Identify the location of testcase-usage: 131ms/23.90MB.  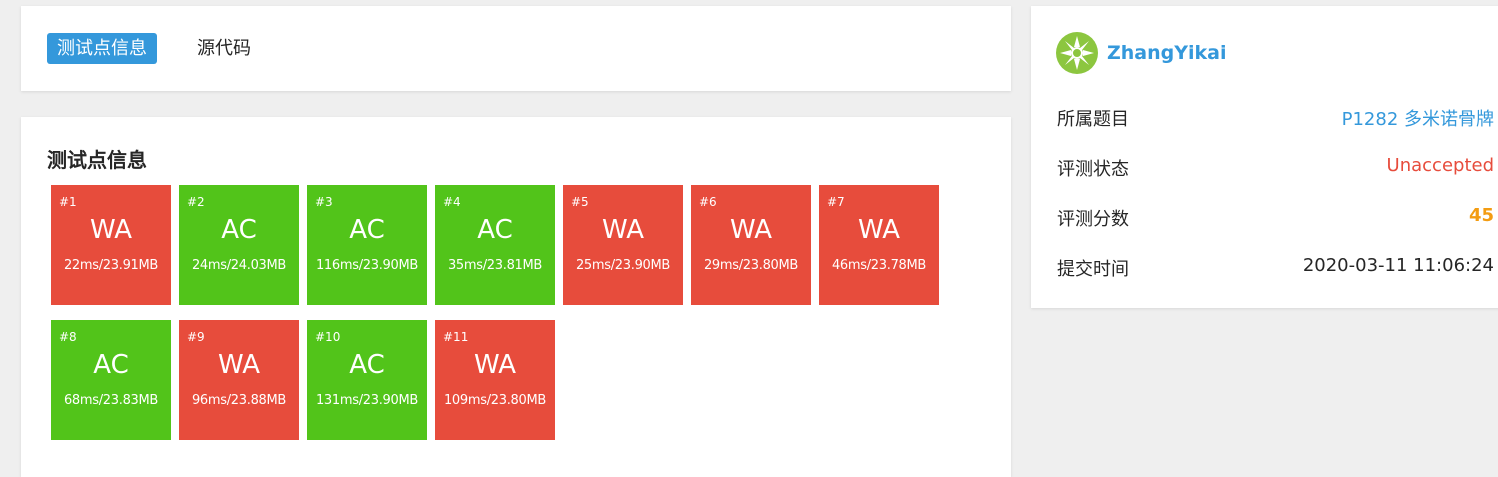
(367, 400).